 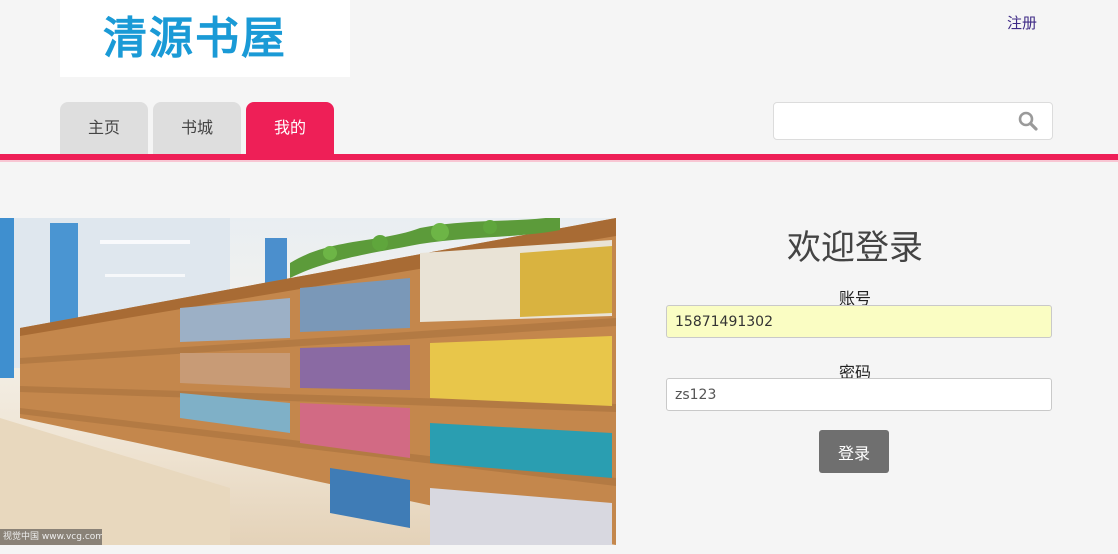 I want to click on login-title: 欢迎登录, so click(x=855, y=248).